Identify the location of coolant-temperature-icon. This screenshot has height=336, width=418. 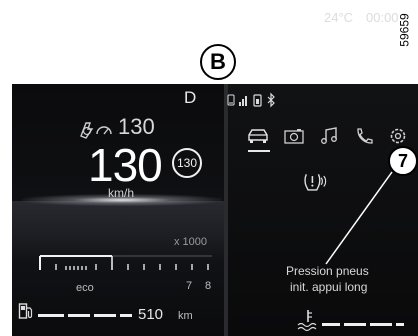
(307, 321).